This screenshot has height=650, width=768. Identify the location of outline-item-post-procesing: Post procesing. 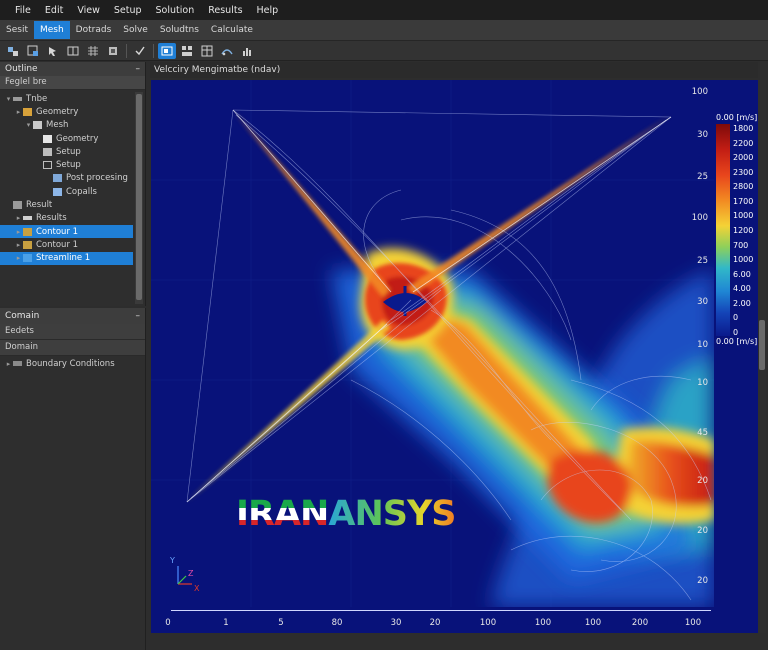
(66, 178).